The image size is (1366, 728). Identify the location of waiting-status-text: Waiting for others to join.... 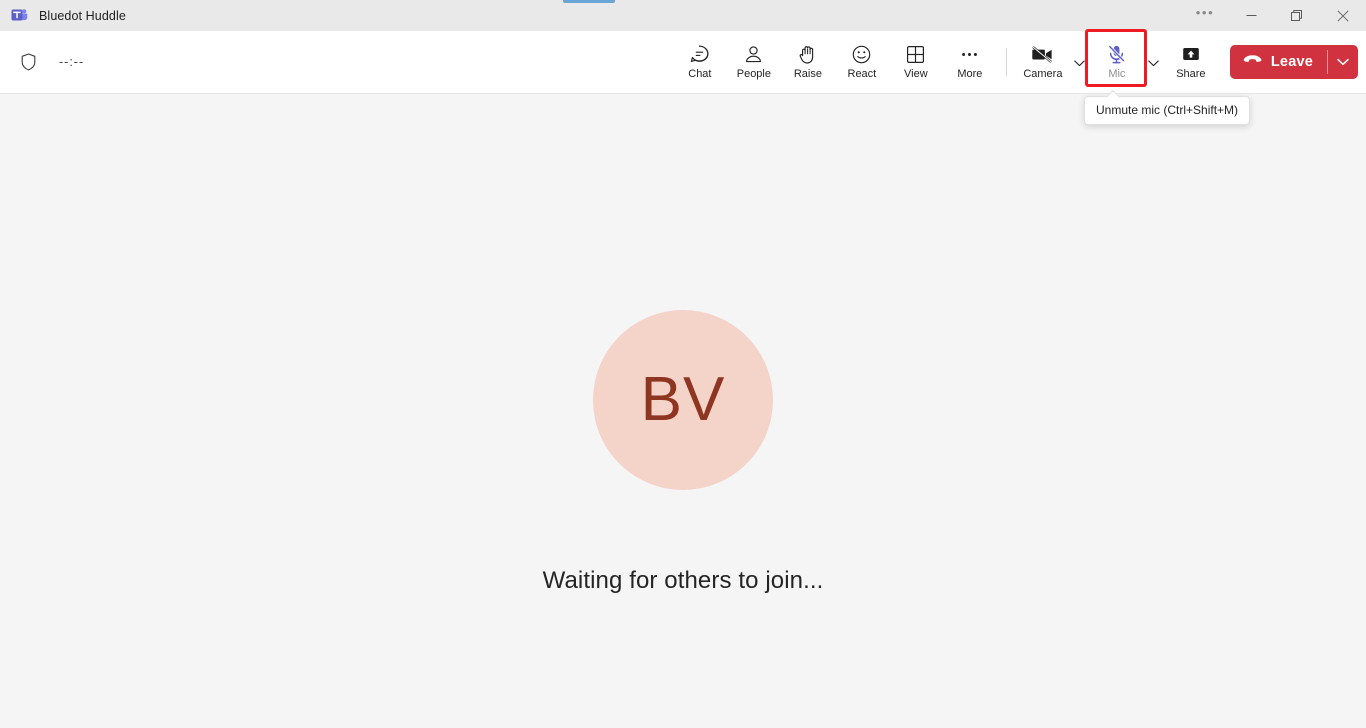
(683, 580).